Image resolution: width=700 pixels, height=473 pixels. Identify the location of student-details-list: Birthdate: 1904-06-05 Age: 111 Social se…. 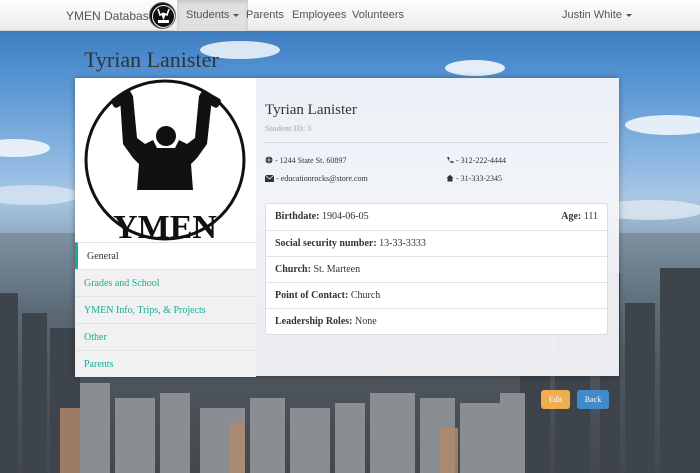
(436, 269).